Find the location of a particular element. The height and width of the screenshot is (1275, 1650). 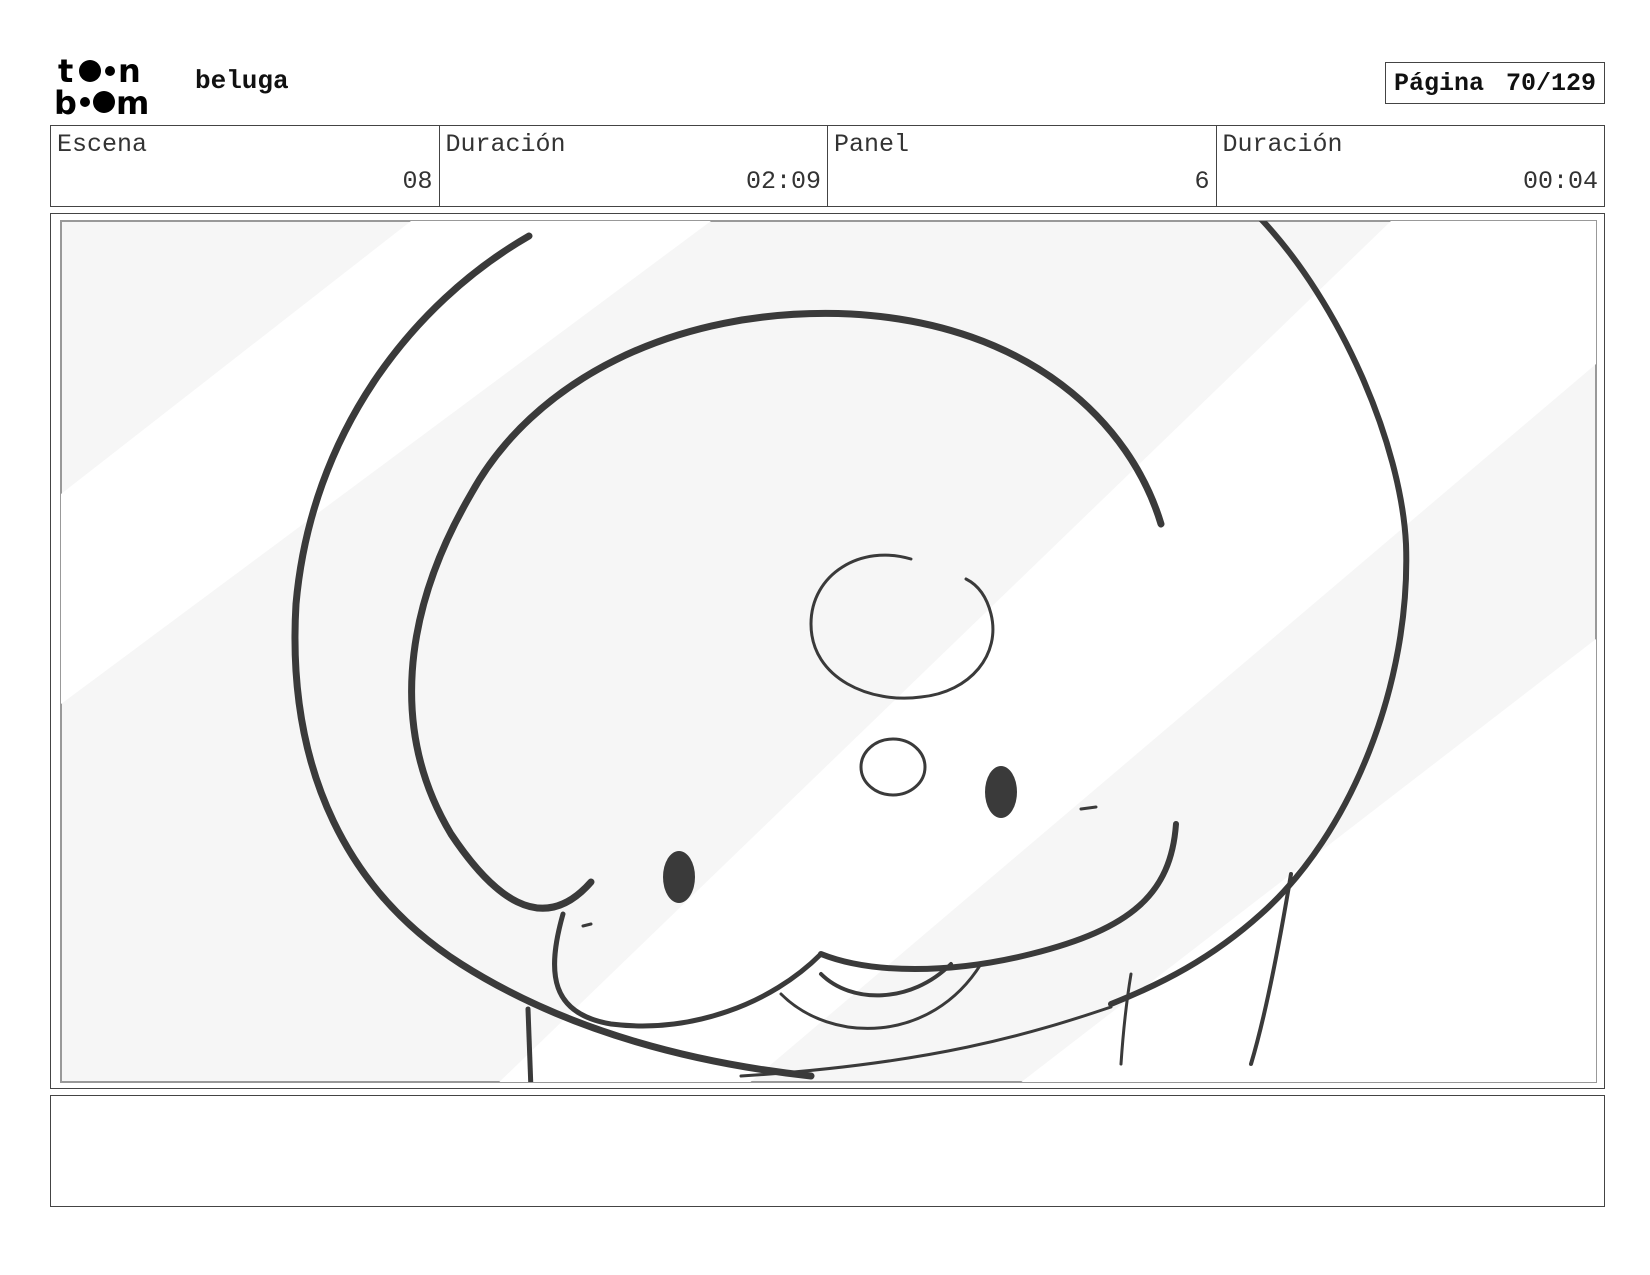

svg-text: b is located at coordinates (65, 100).